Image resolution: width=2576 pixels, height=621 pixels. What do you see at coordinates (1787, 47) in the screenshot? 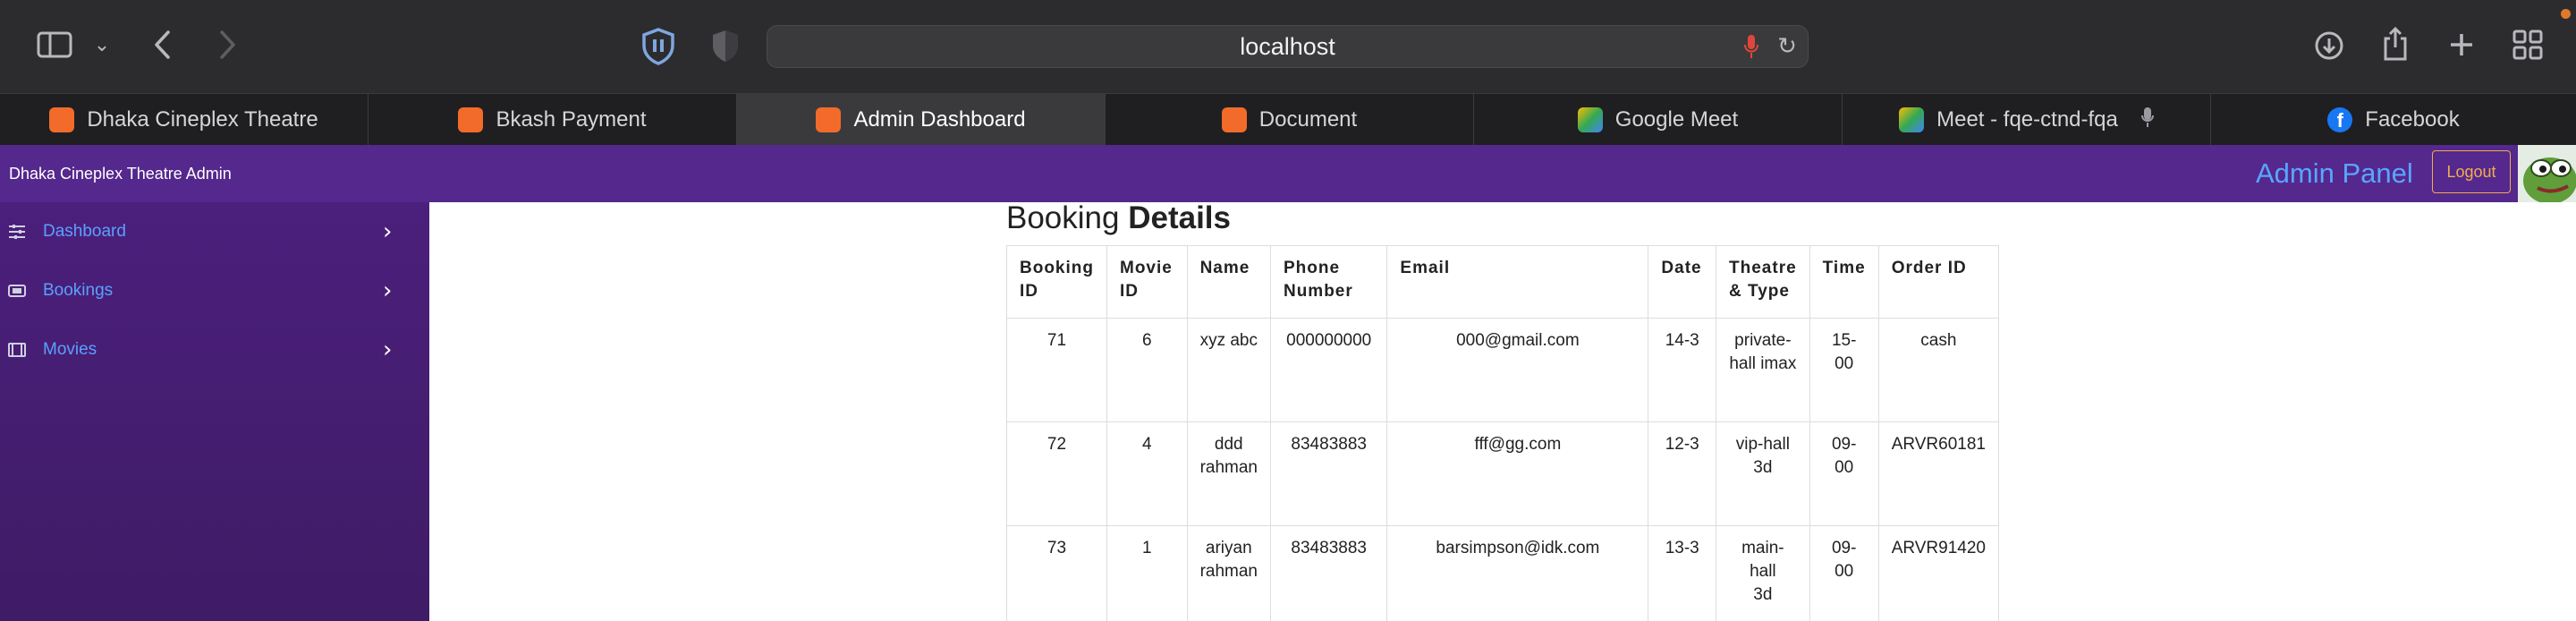
I see `reload-icon: ↻` at bounding box center [1787, 47].